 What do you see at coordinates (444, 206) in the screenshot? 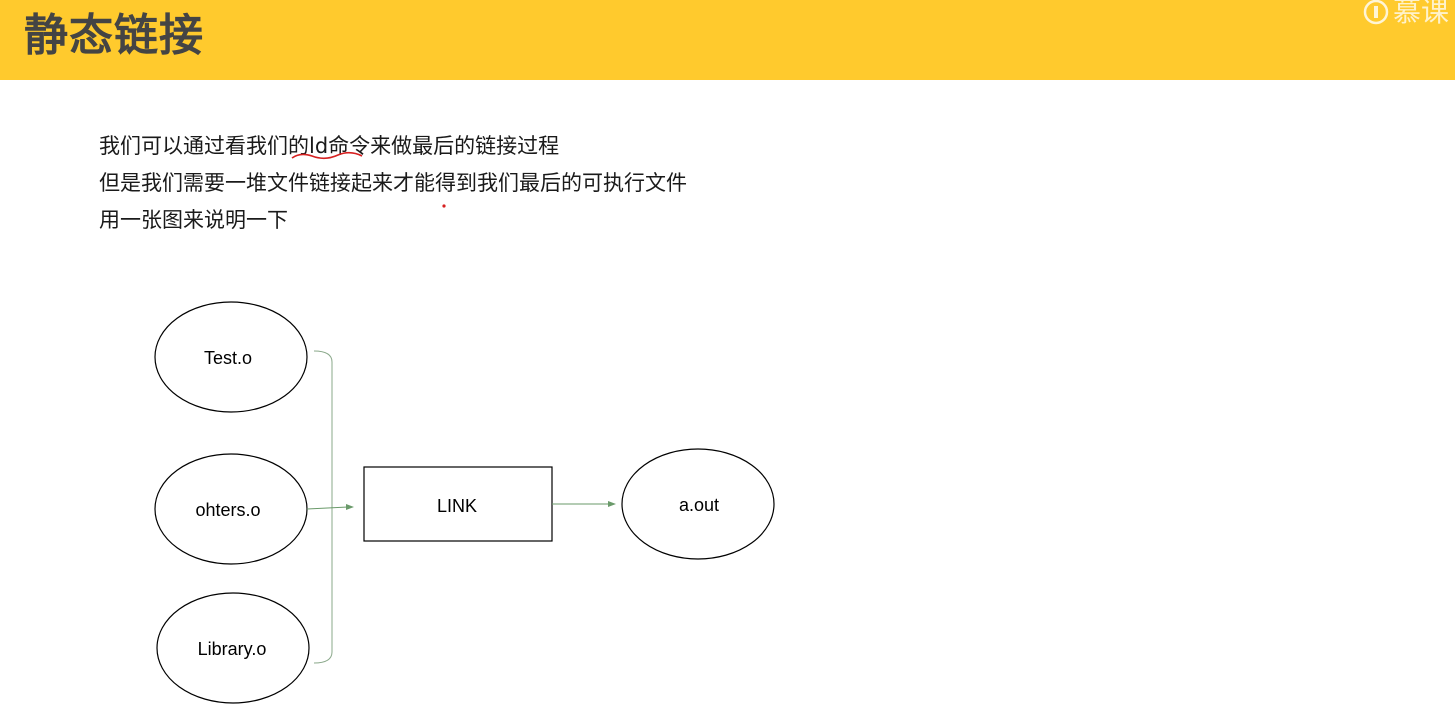
I see `annotation-dot` at bounding box center [444, 206].